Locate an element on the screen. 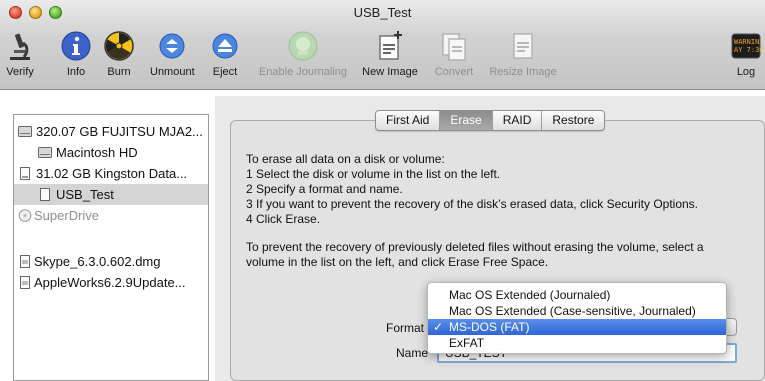 This screenshot has width=765, height=381. new-image-label: New Image is located at coordinates (390, 72).